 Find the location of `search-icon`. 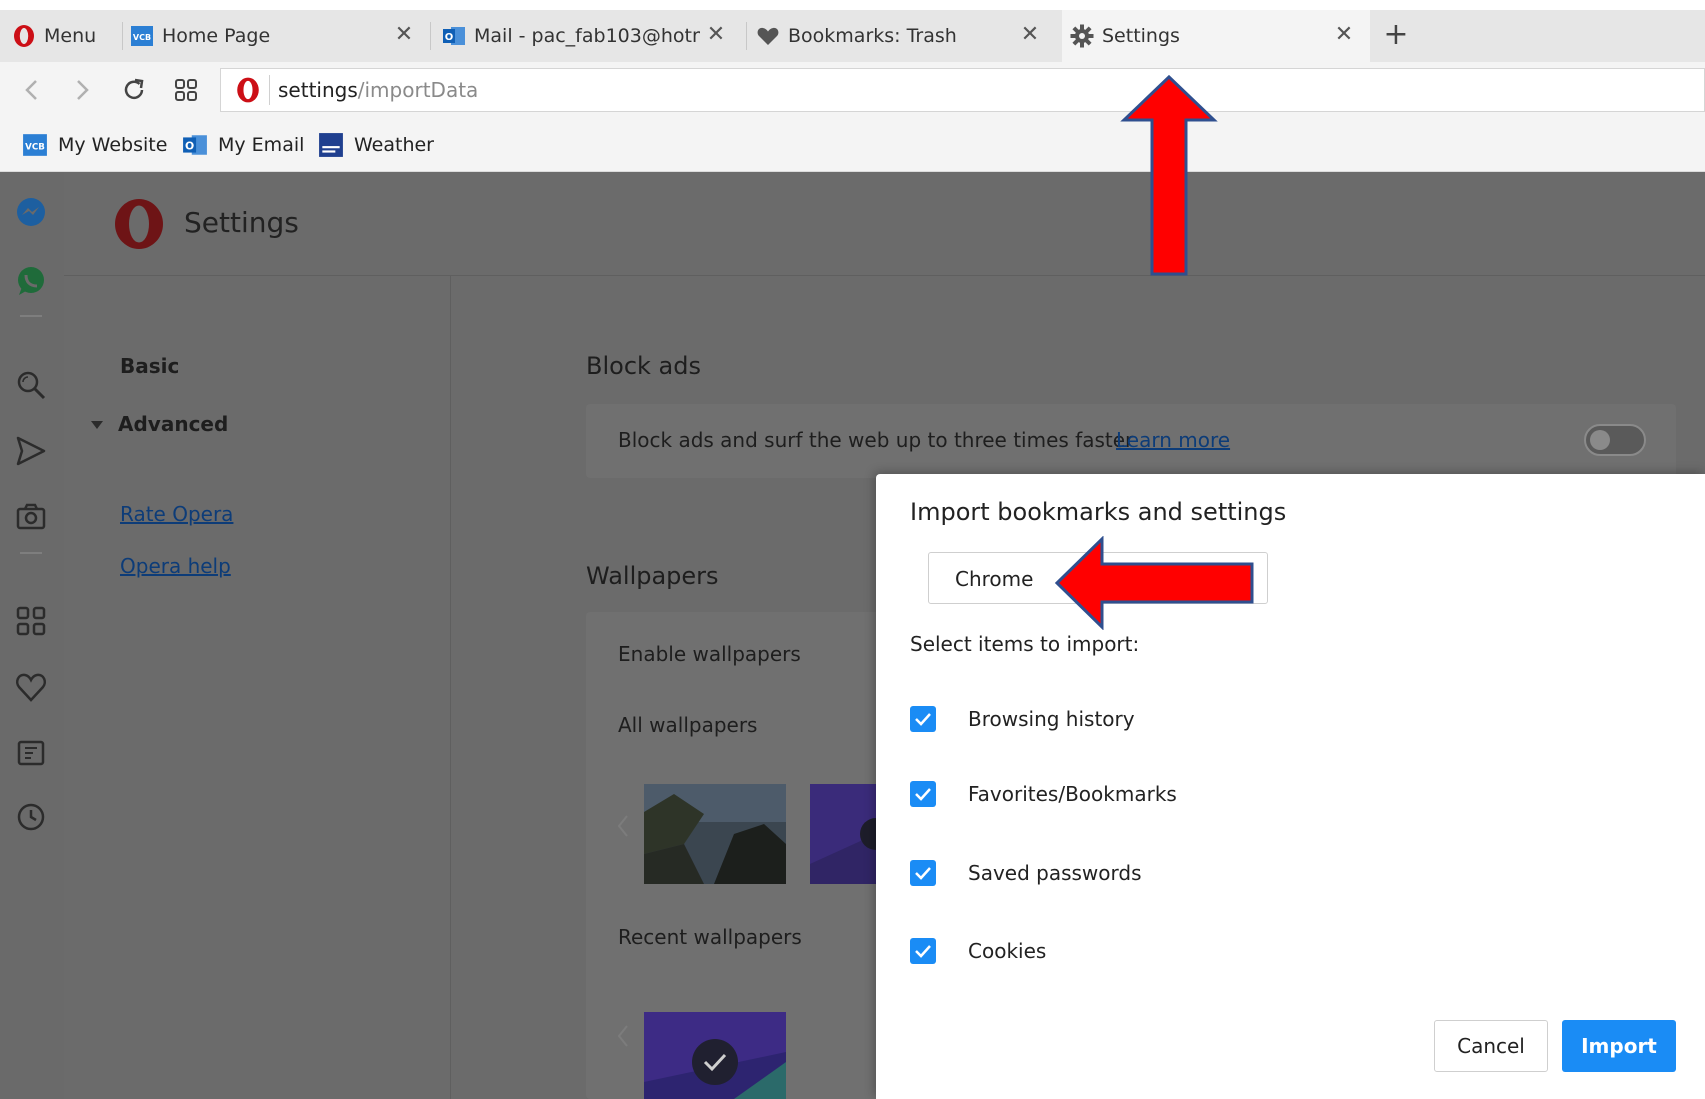

search-icon is located at coordinates (31, 385).